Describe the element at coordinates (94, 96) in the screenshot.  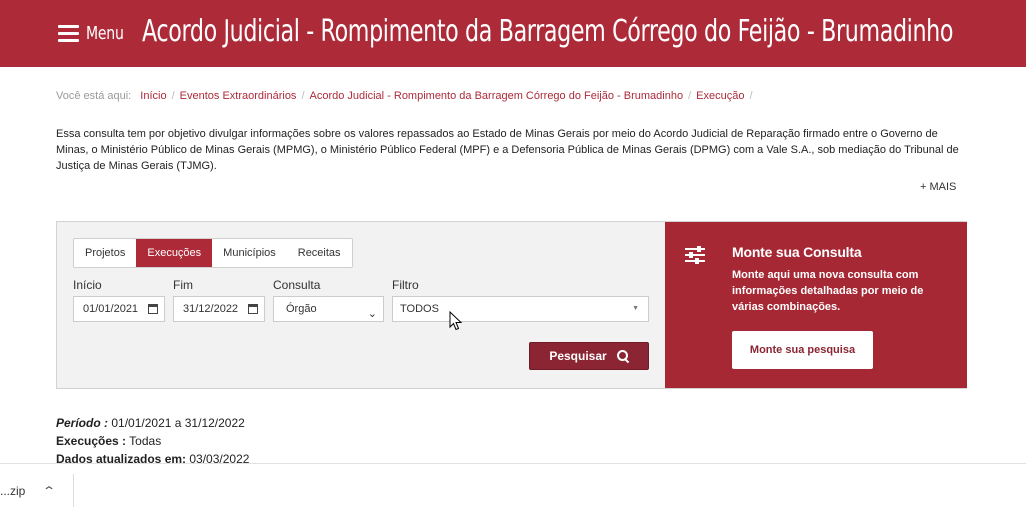
I see `breadcrumb-prefix: Você está aqui:` at that location.